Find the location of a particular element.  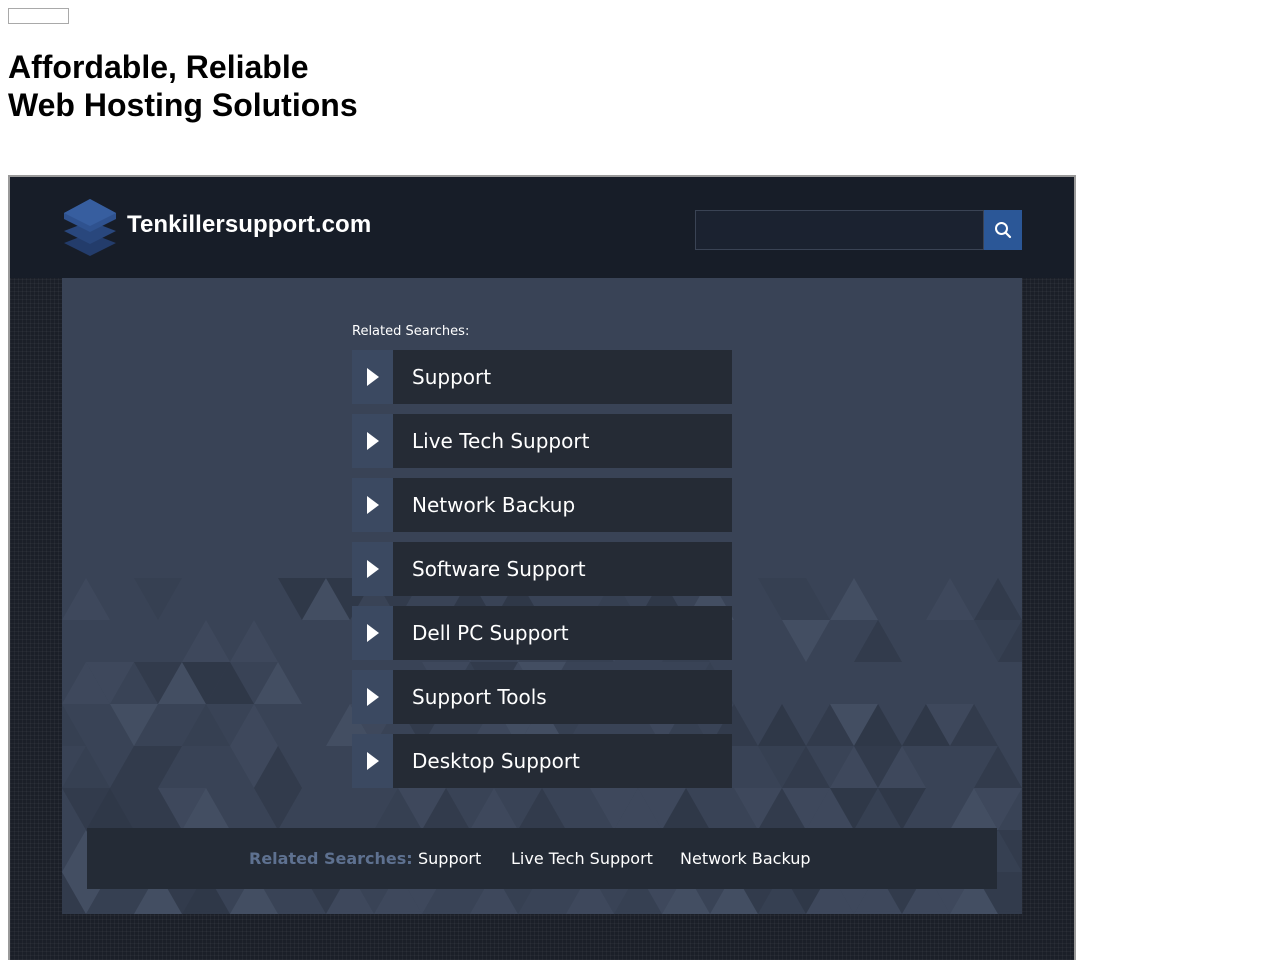

site-name: Tenkillersupport.com is located at coordinates (249, 225).